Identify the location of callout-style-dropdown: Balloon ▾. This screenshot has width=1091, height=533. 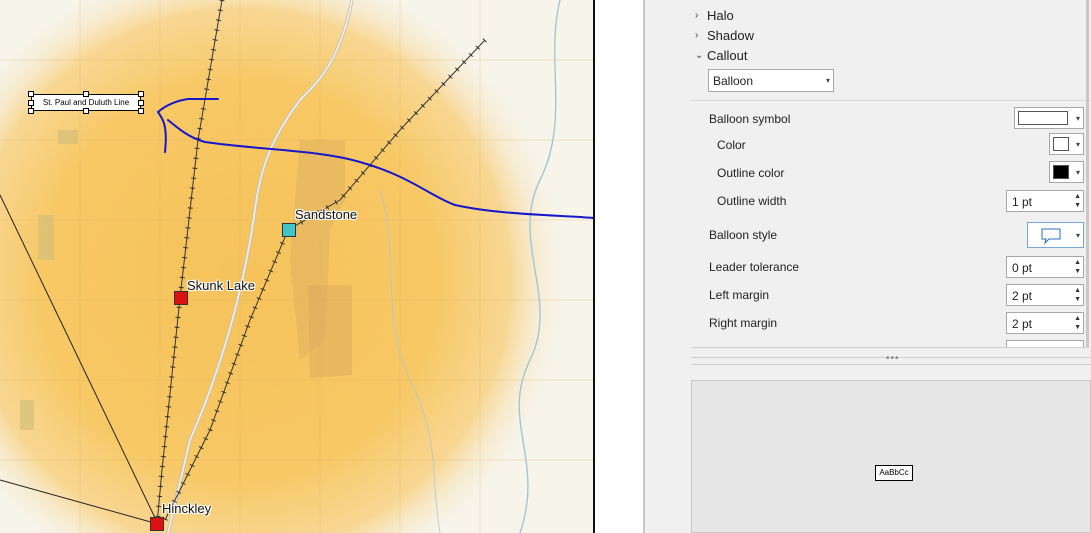
(771, 80).